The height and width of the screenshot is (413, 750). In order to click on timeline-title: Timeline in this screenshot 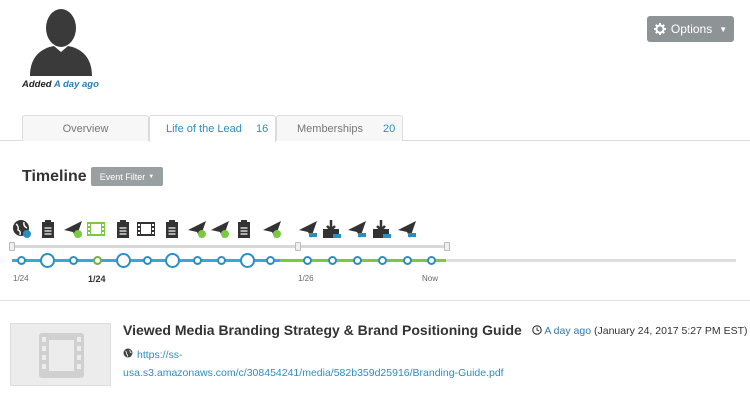, I will do `click(54, 176)`.